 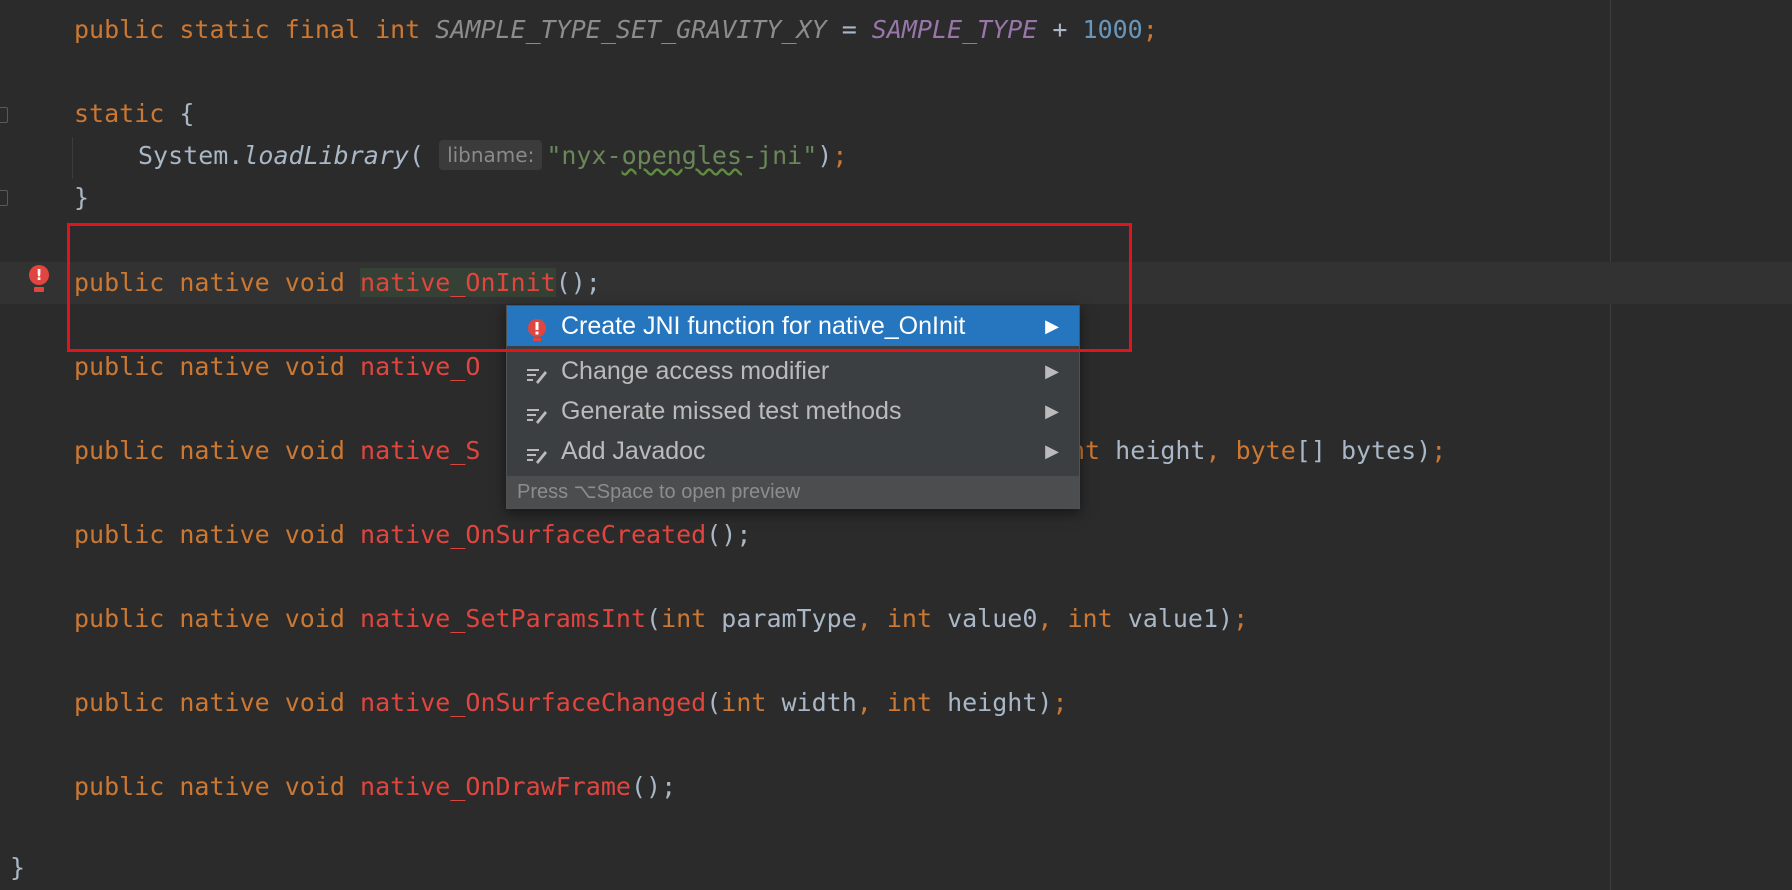 What do you see at coordinates (277, 451) in the screenshot?
I see `code-line-native-s: public native void native_S` at bounding box center [277, 451].